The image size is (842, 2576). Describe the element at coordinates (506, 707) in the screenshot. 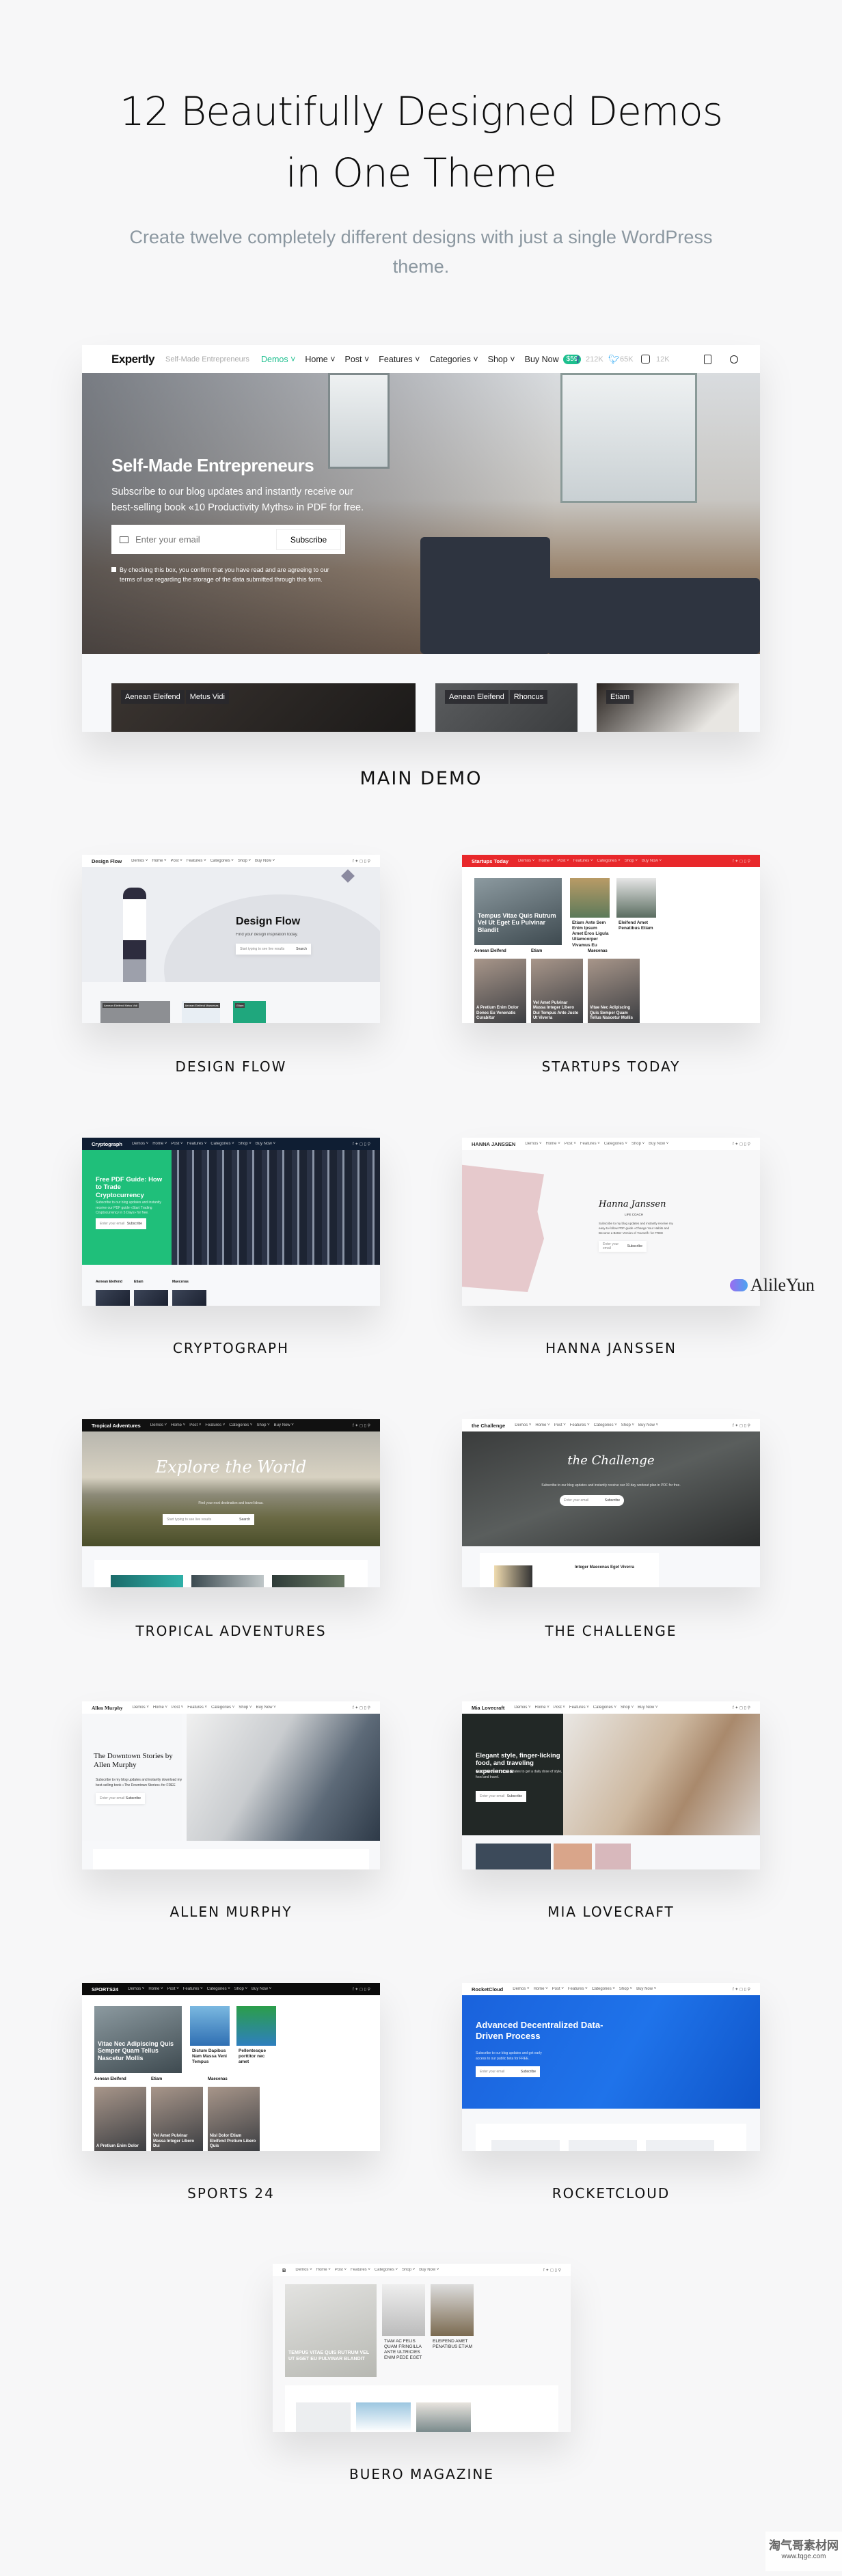

I see `post-card: Aenean Eleifend Rhoncus` at that location.